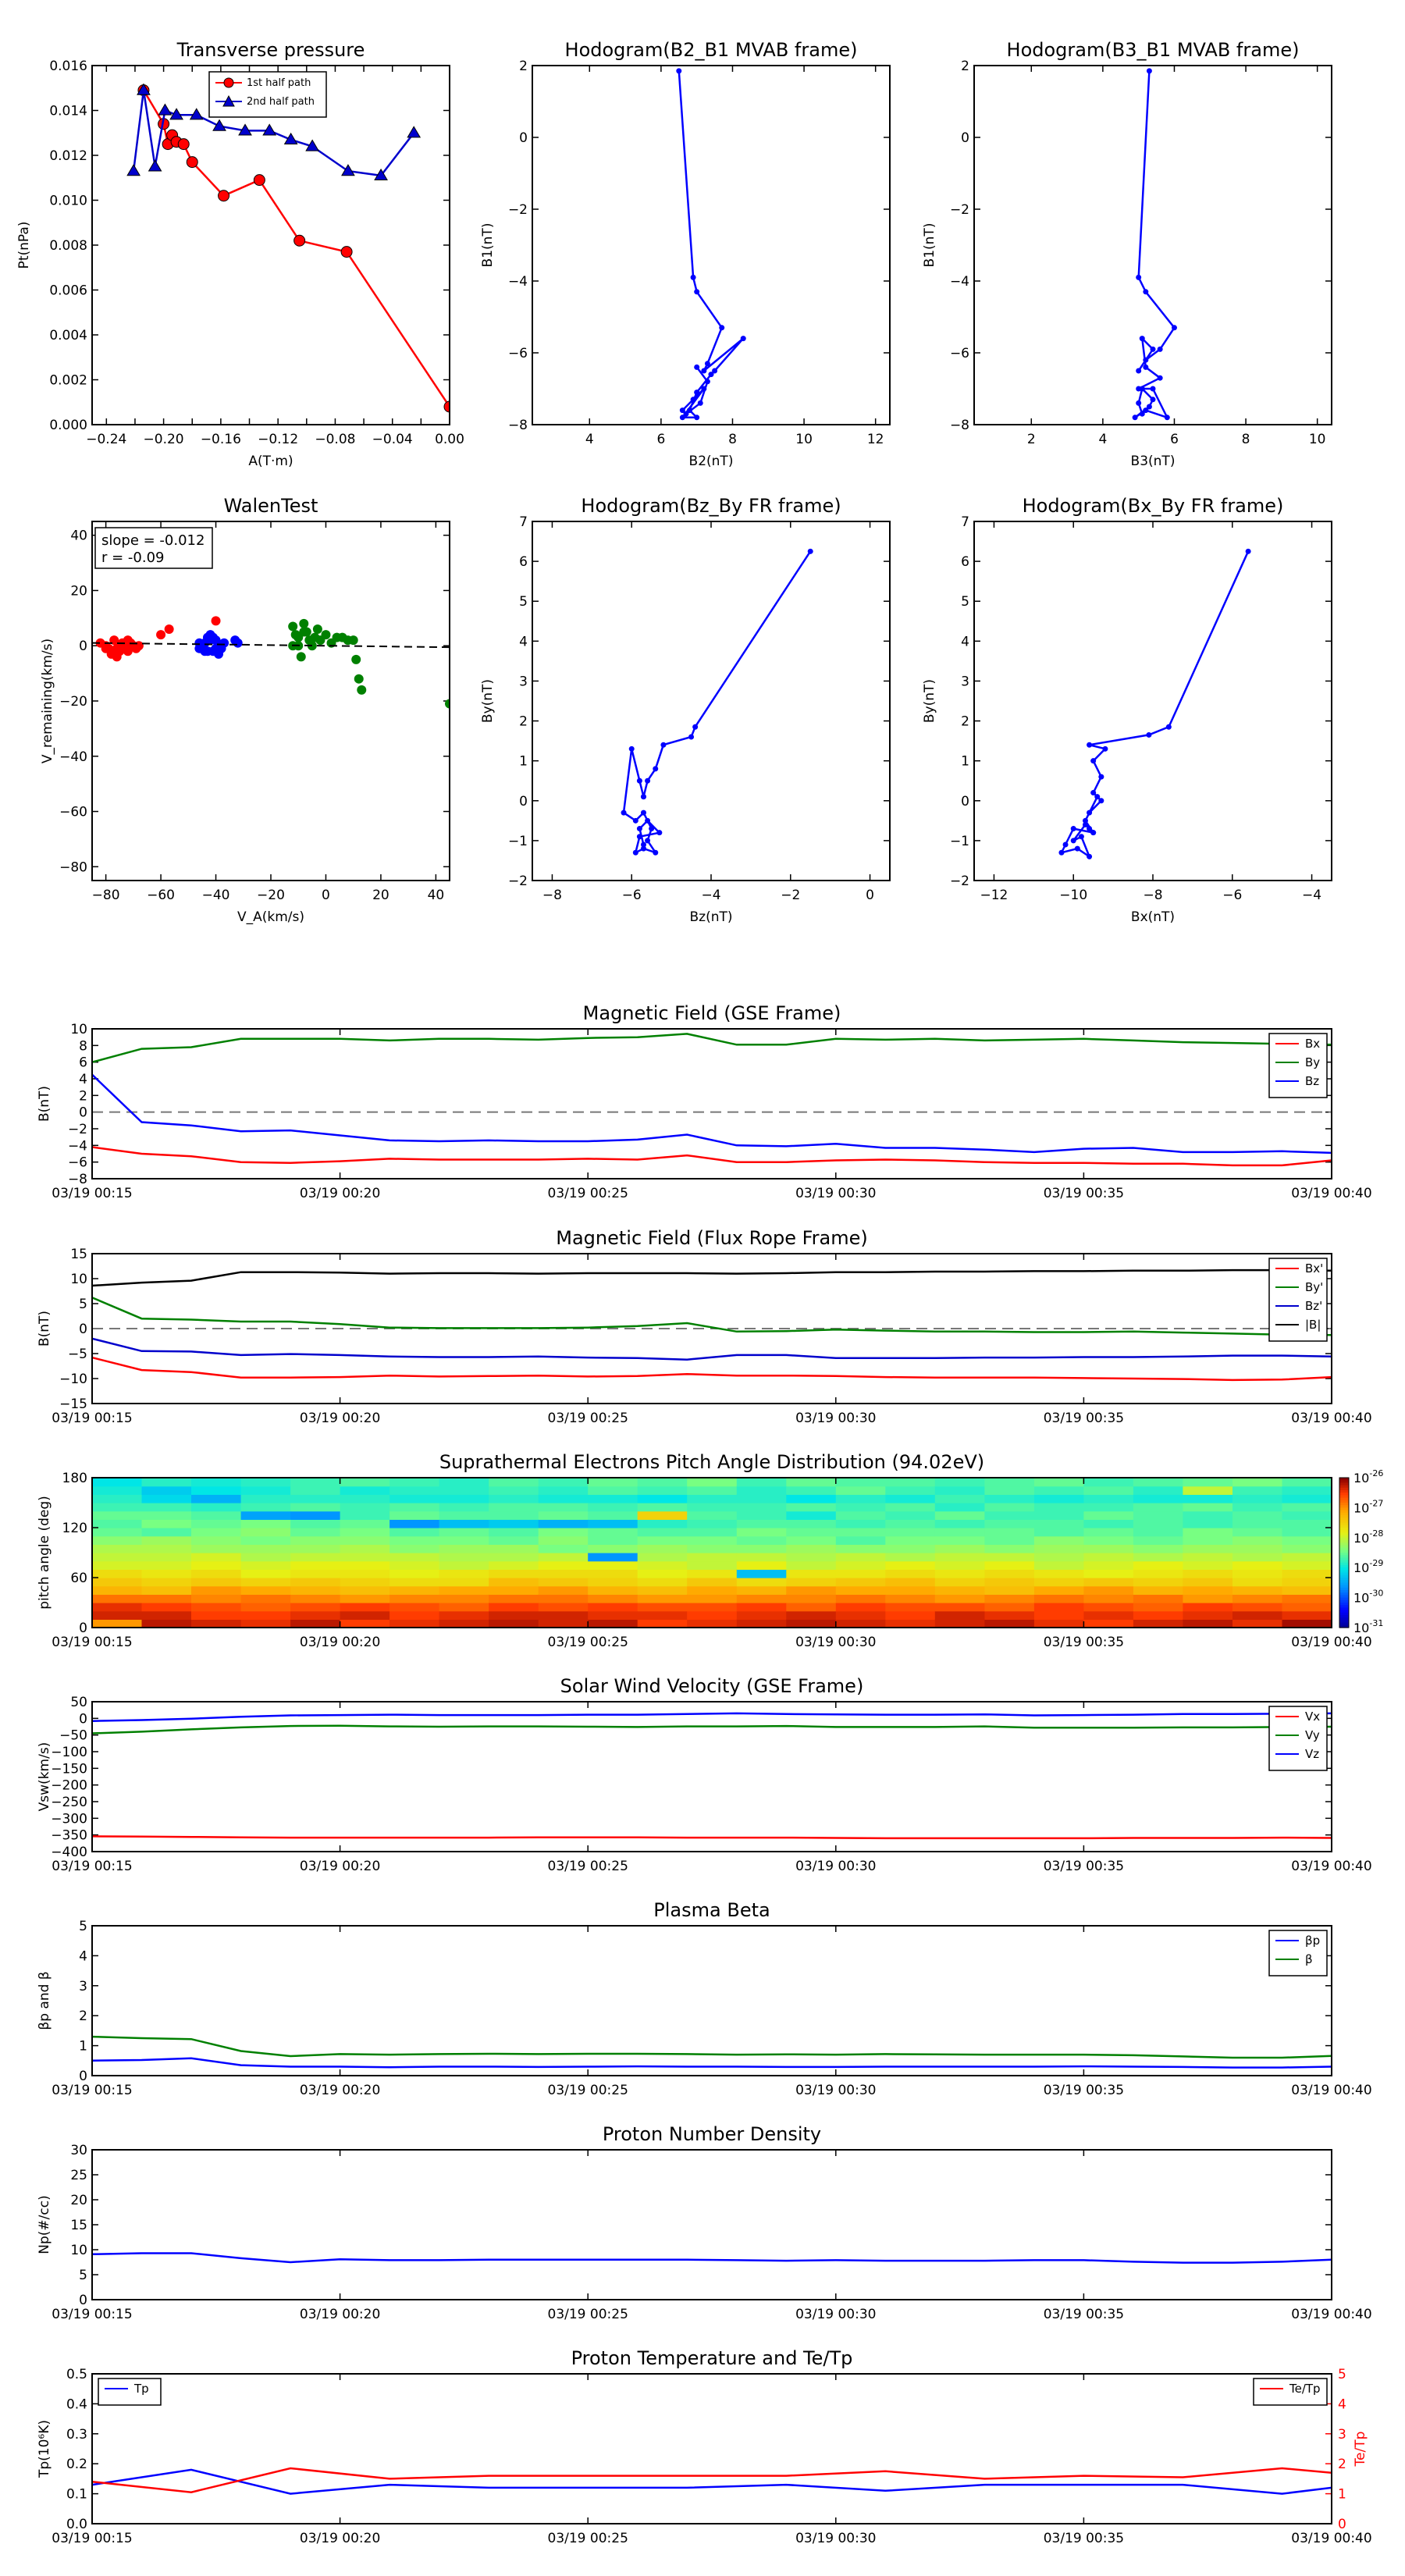  I want to click on hodogram_bz_by-xtick-label: 0, so click(870, 895).